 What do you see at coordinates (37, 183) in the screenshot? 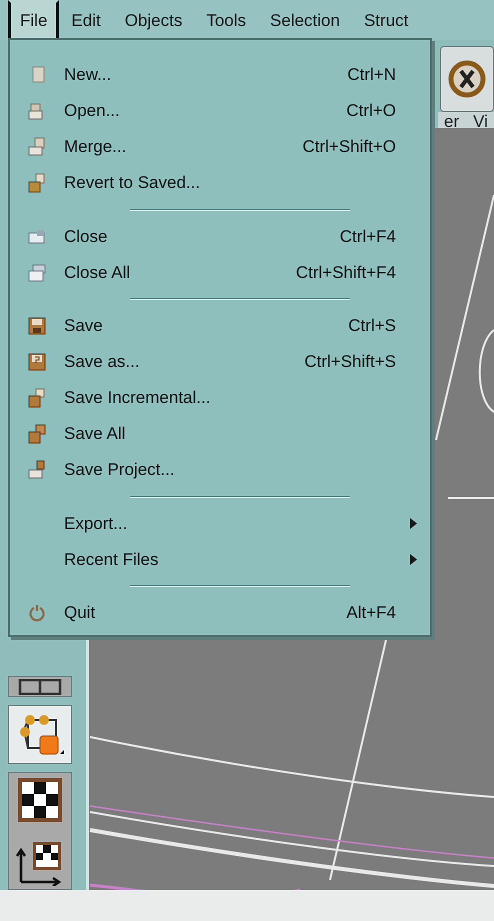
I see `document-stack-icon` at bounding box center [37, 183].